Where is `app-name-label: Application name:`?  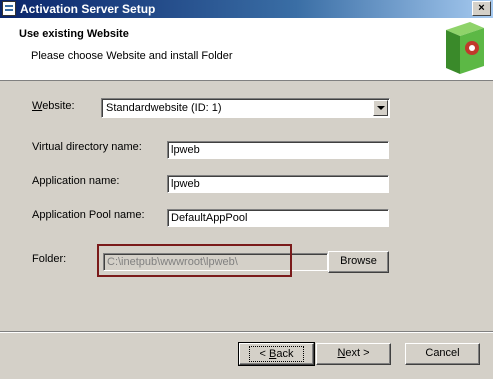
app-name-label: Application name: is located at coordinates (76, 181).